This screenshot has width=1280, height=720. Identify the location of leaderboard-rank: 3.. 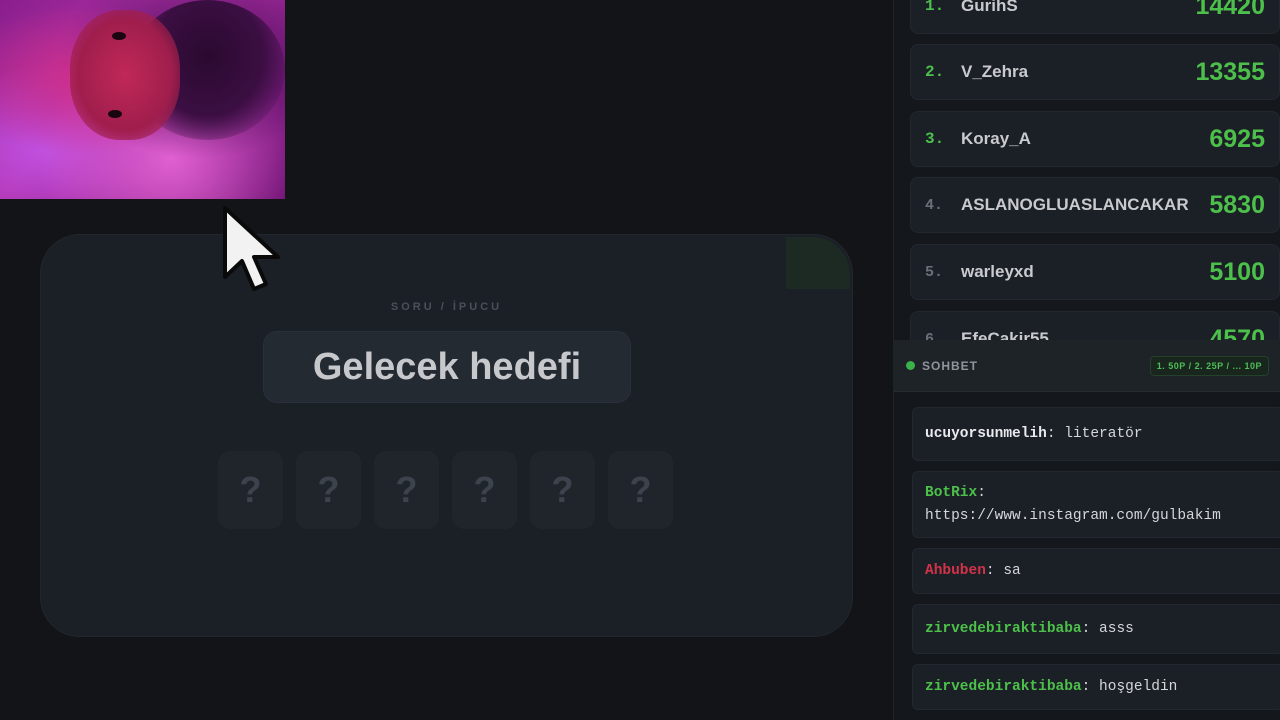
(935, 139).